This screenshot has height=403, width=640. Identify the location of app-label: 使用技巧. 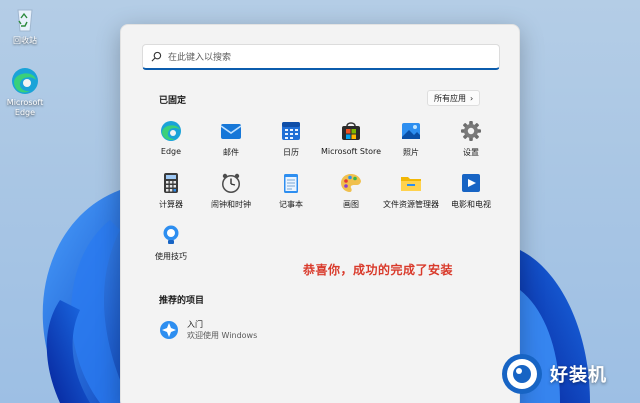
(171, 256).